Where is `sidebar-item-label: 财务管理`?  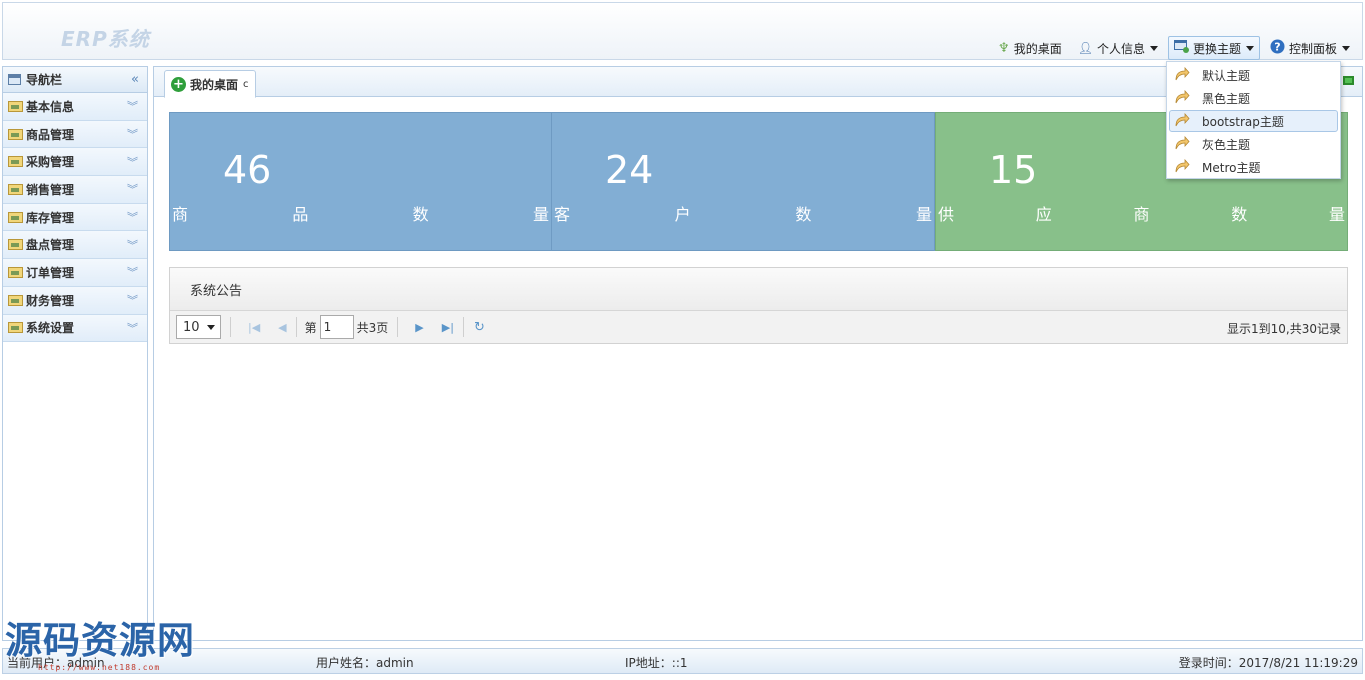
sidebar-item-label: 财务管理 is located at coordinates (50, 300).